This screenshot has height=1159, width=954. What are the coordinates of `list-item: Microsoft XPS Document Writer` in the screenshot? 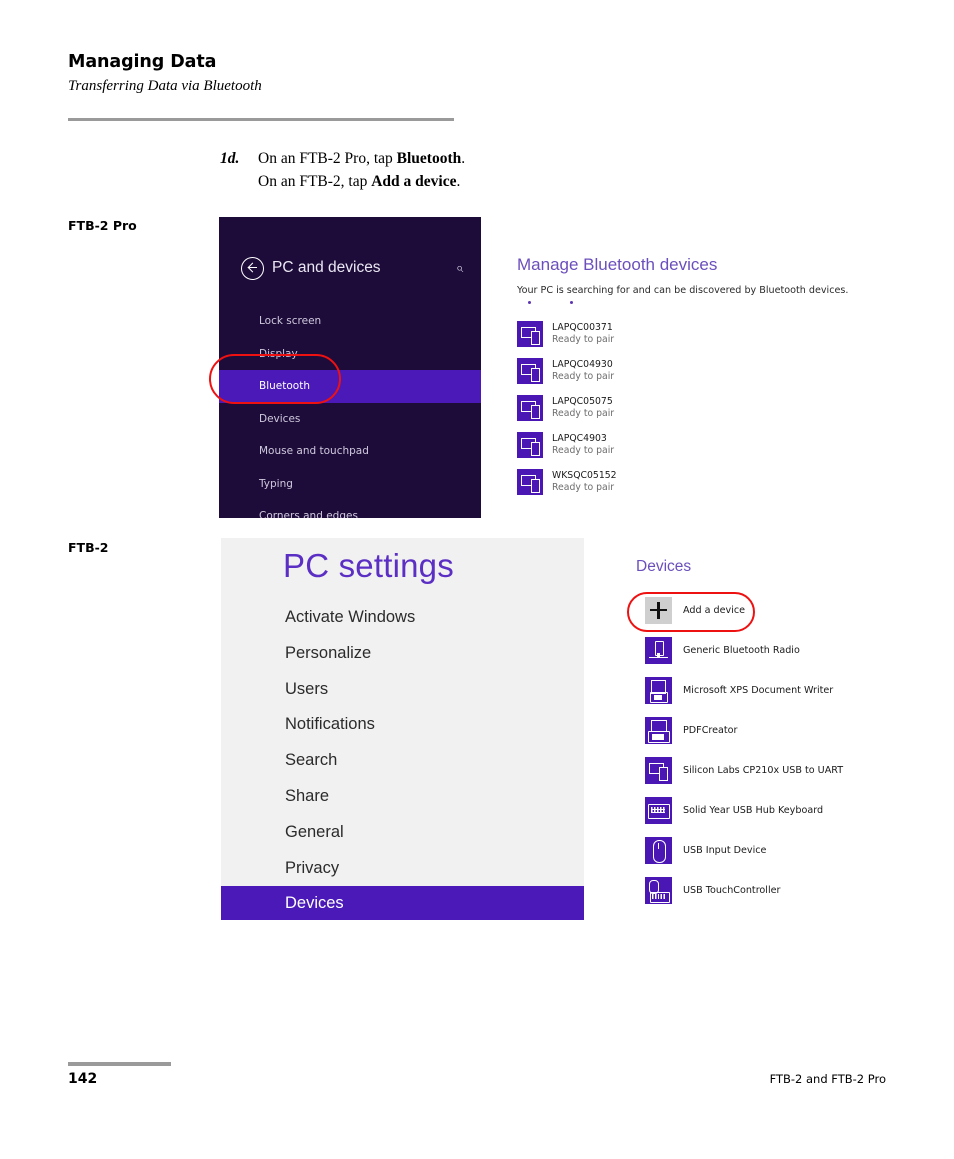 It's located at (791, 690).